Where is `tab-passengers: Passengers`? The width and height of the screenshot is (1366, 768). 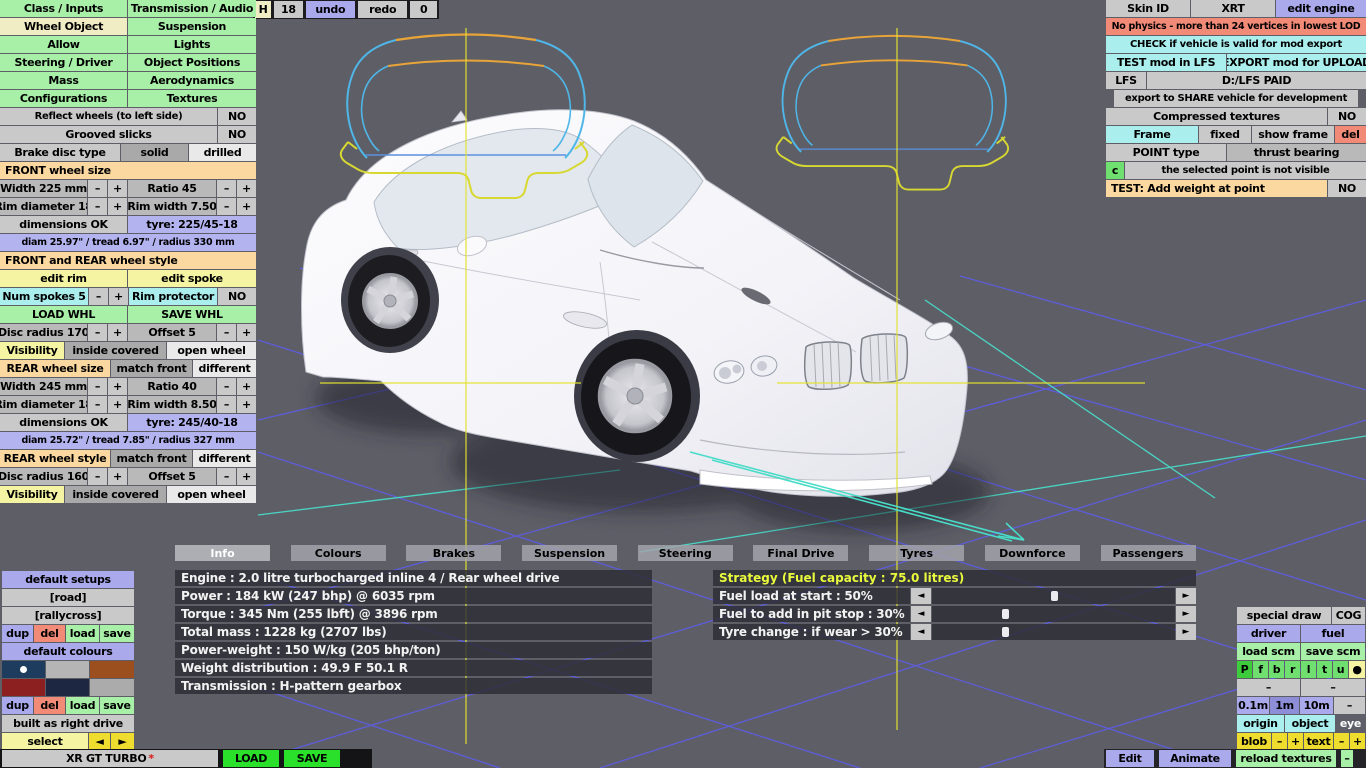 tab-passengers: Passengers is located at coordinates (1148, 553).